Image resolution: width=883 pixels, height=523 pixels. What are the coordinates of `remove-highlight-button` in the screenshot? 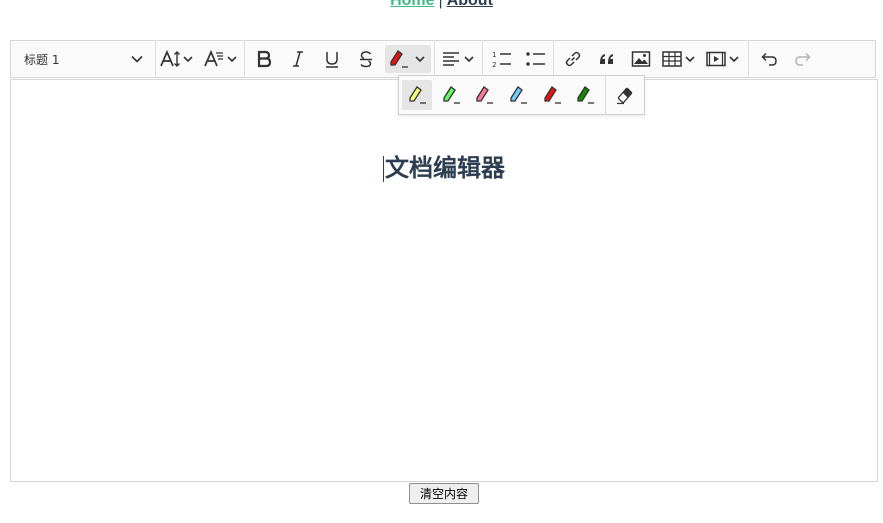 It's located at (625, 95).